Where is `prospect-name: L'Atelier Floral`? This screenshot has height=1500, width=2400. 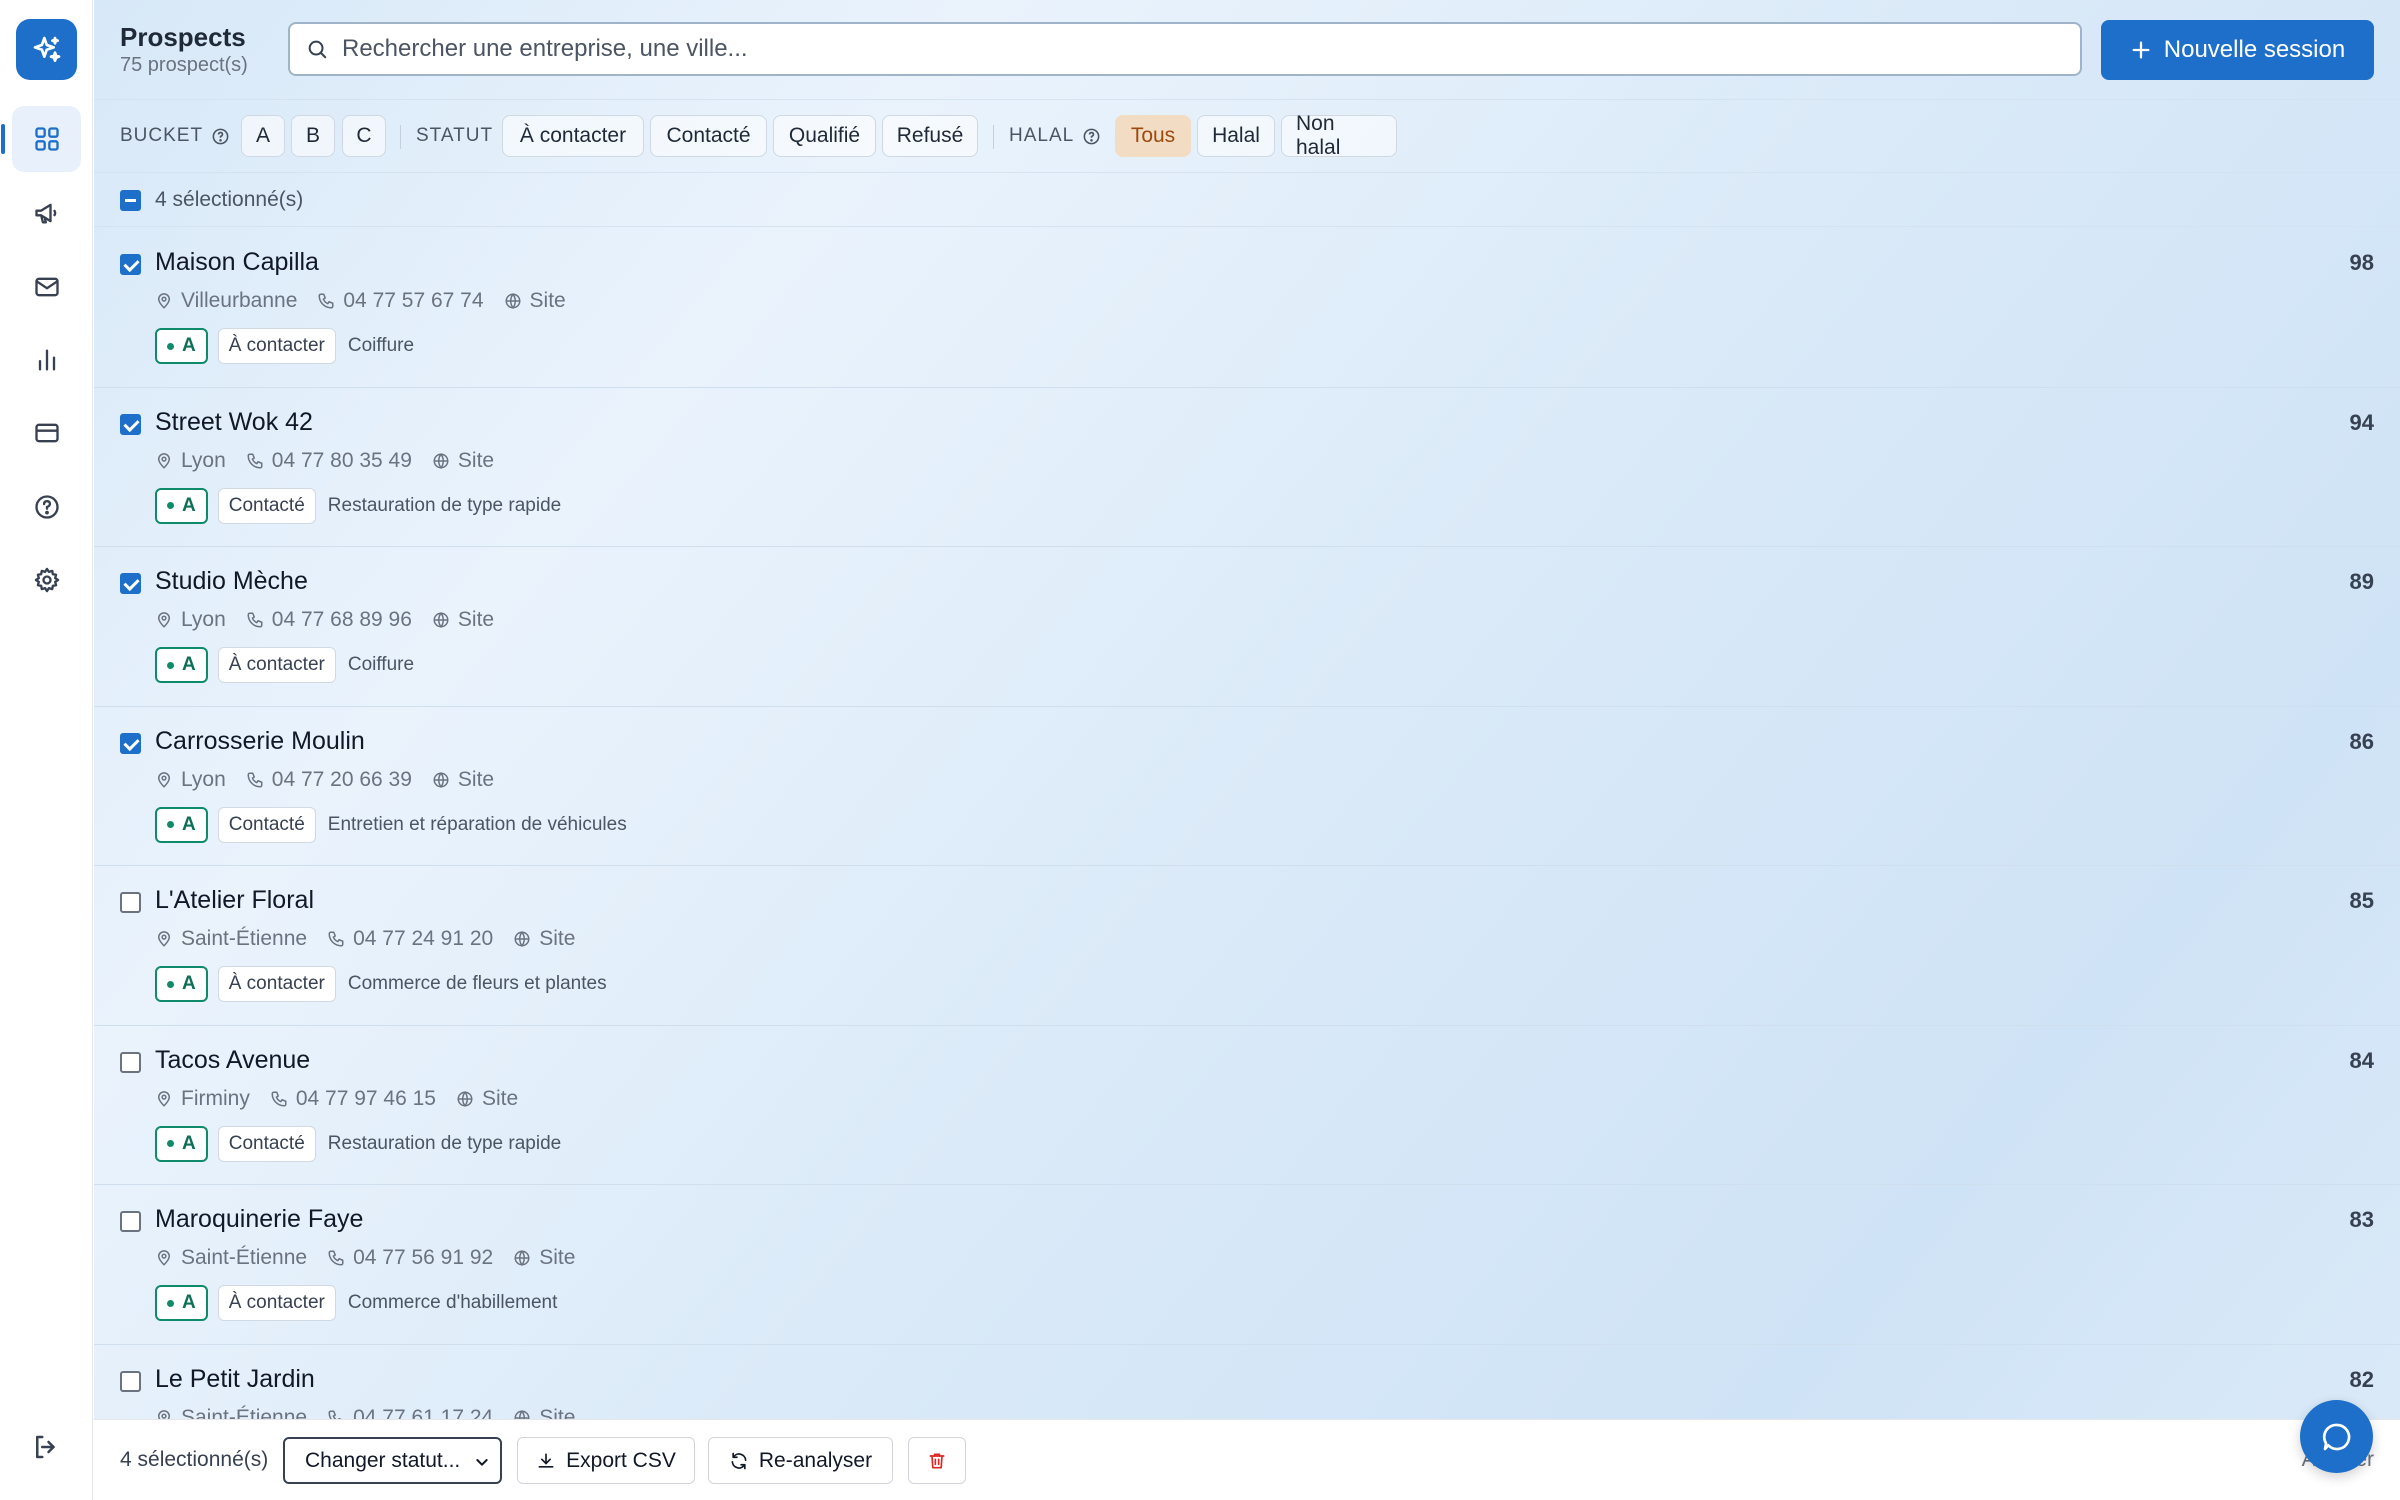
prospect-name: L'Atelier Floral is located at coordinates (234, 900).